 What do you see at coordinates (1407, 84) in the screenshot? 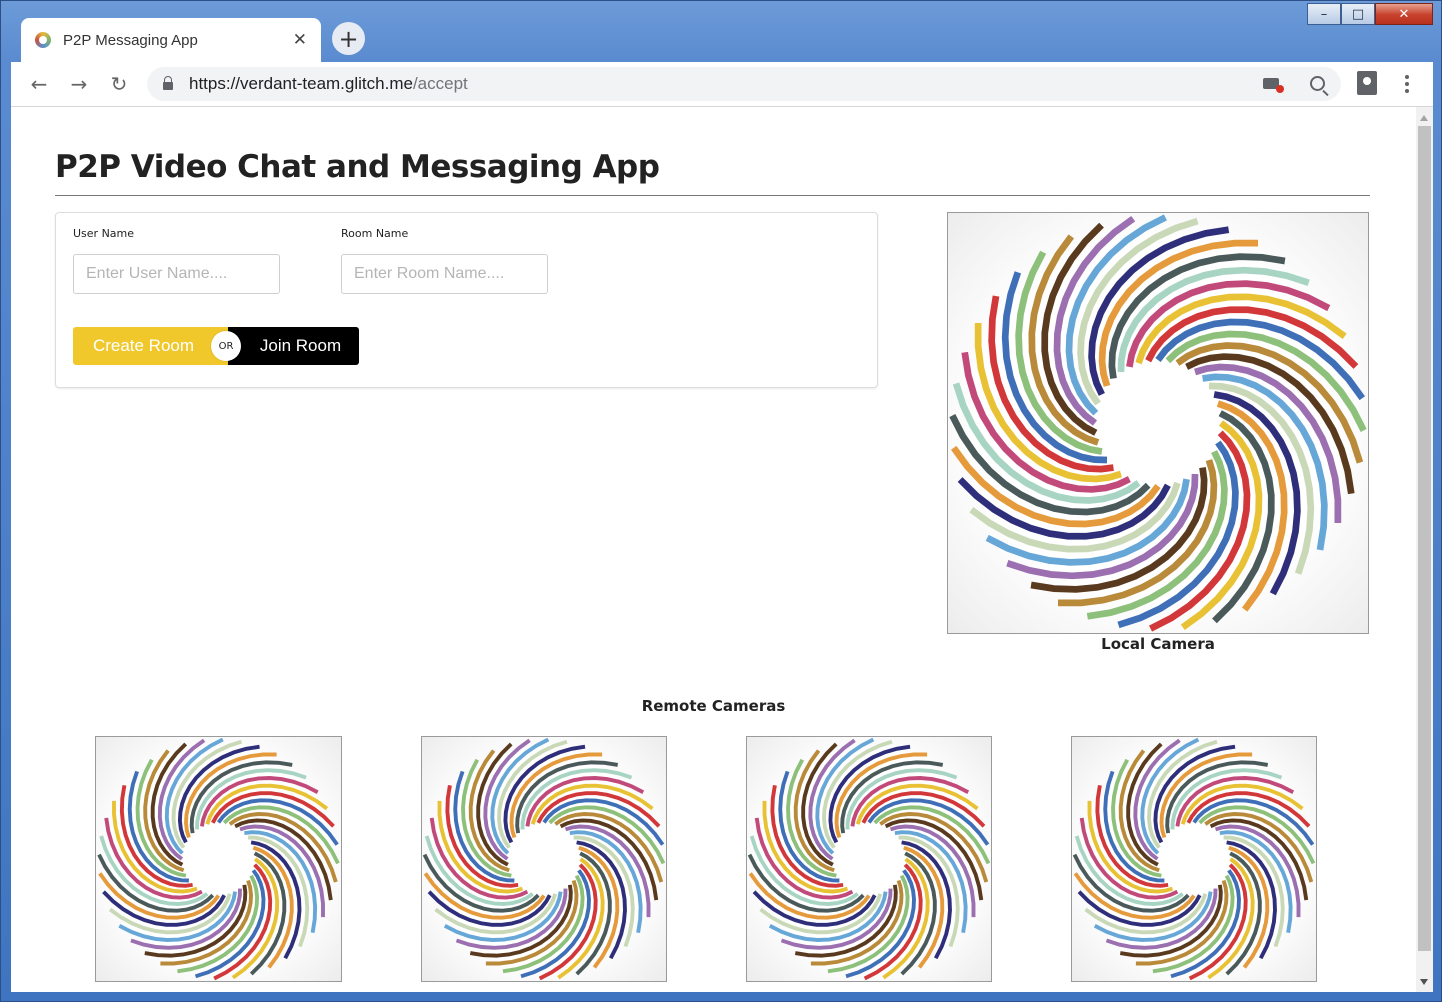
I see `browser-menu-icon` at bounding box center [1407, 84].